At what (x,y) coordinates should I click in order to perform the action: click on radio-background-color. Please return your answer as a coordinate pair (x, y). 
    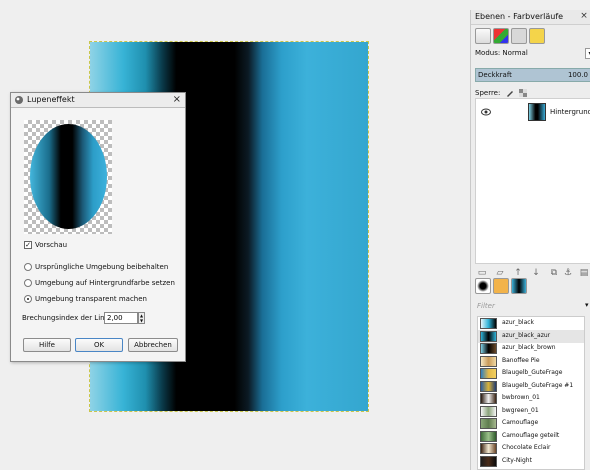
    Looking at the image, I should click on (28, 283).